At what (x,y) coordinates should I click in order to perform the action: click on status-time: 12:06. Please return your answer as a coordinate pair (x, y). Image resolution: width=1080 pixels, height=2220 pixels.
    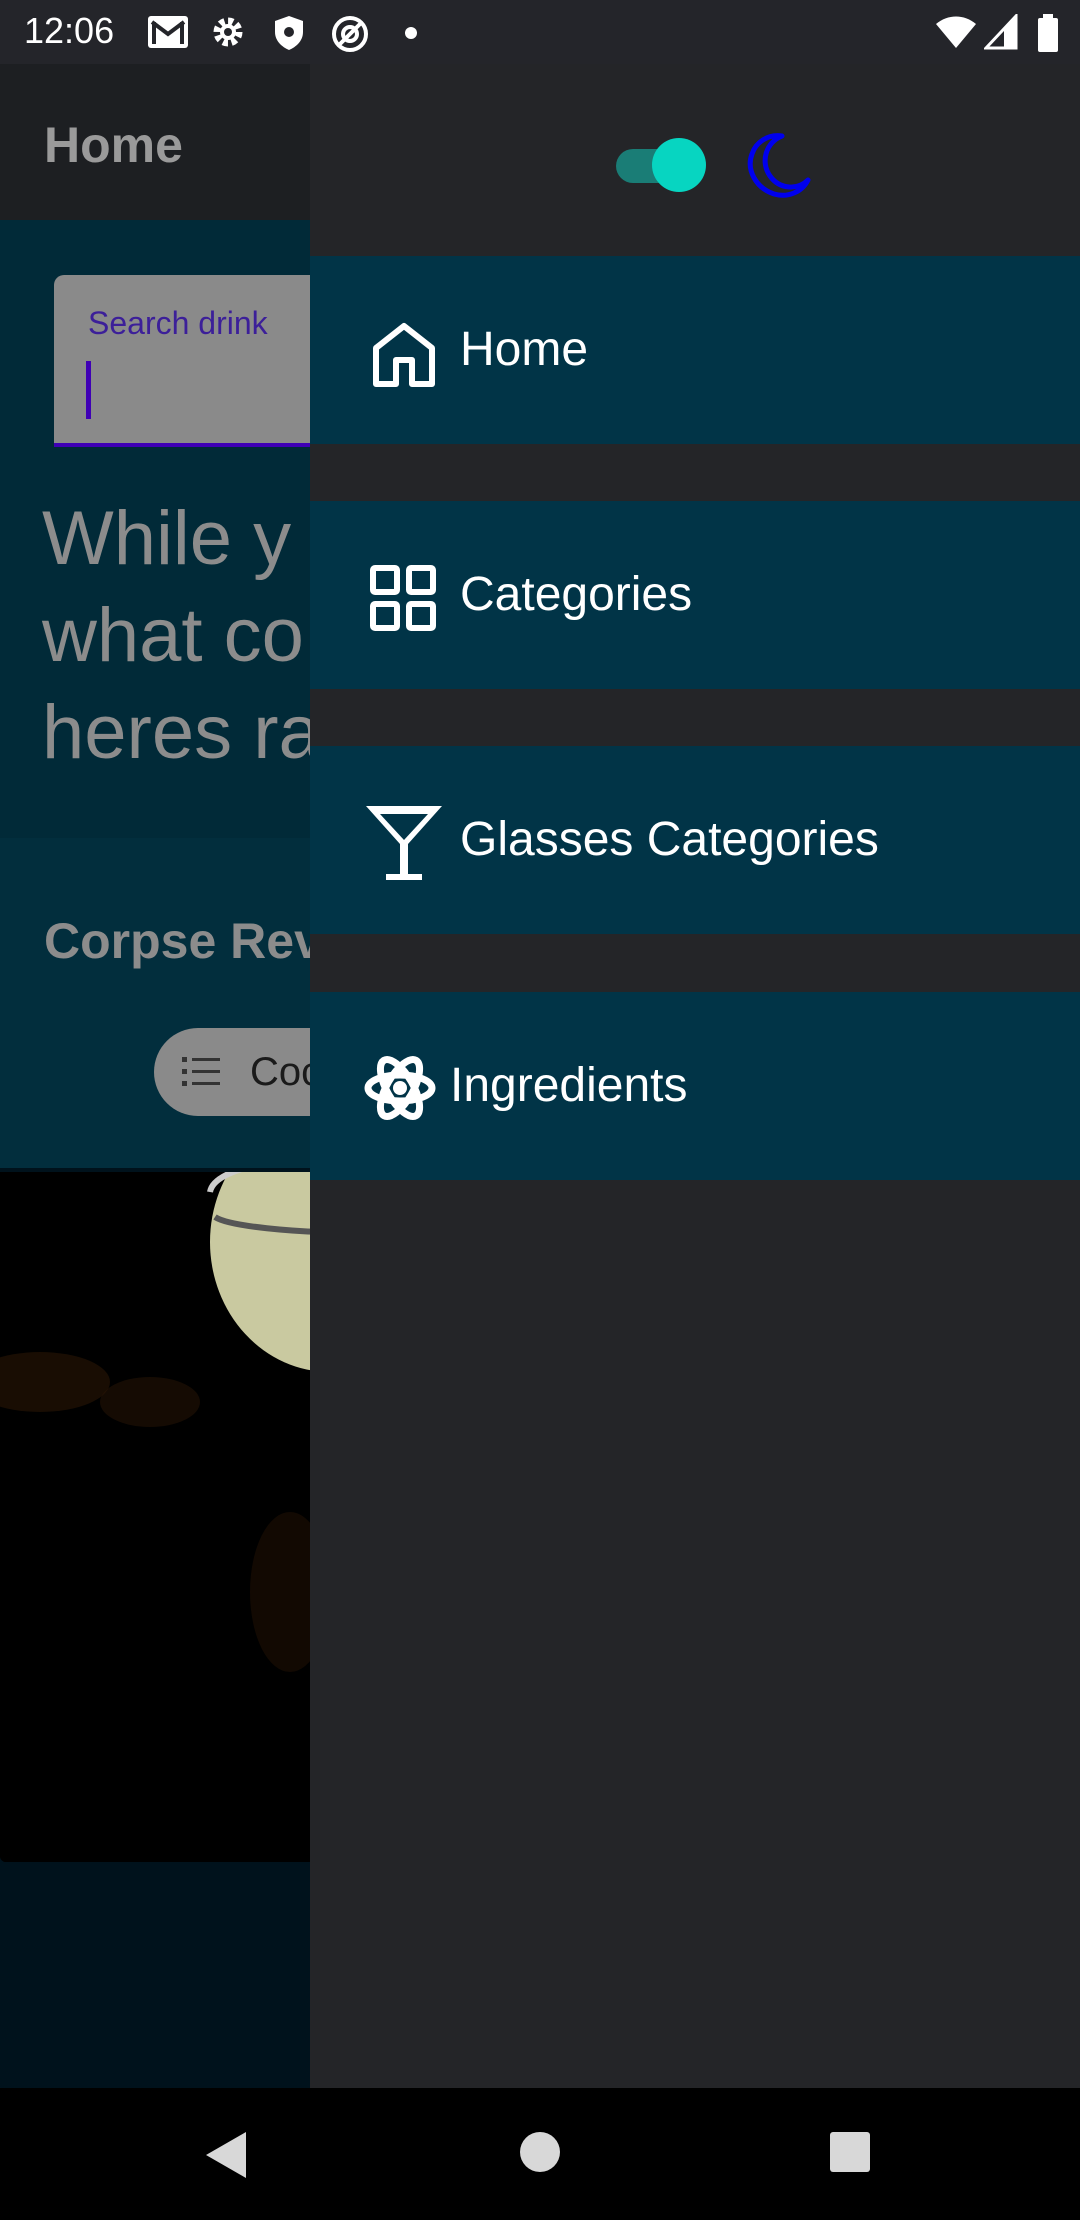
    Looking at the image, I should click on (69, 30).